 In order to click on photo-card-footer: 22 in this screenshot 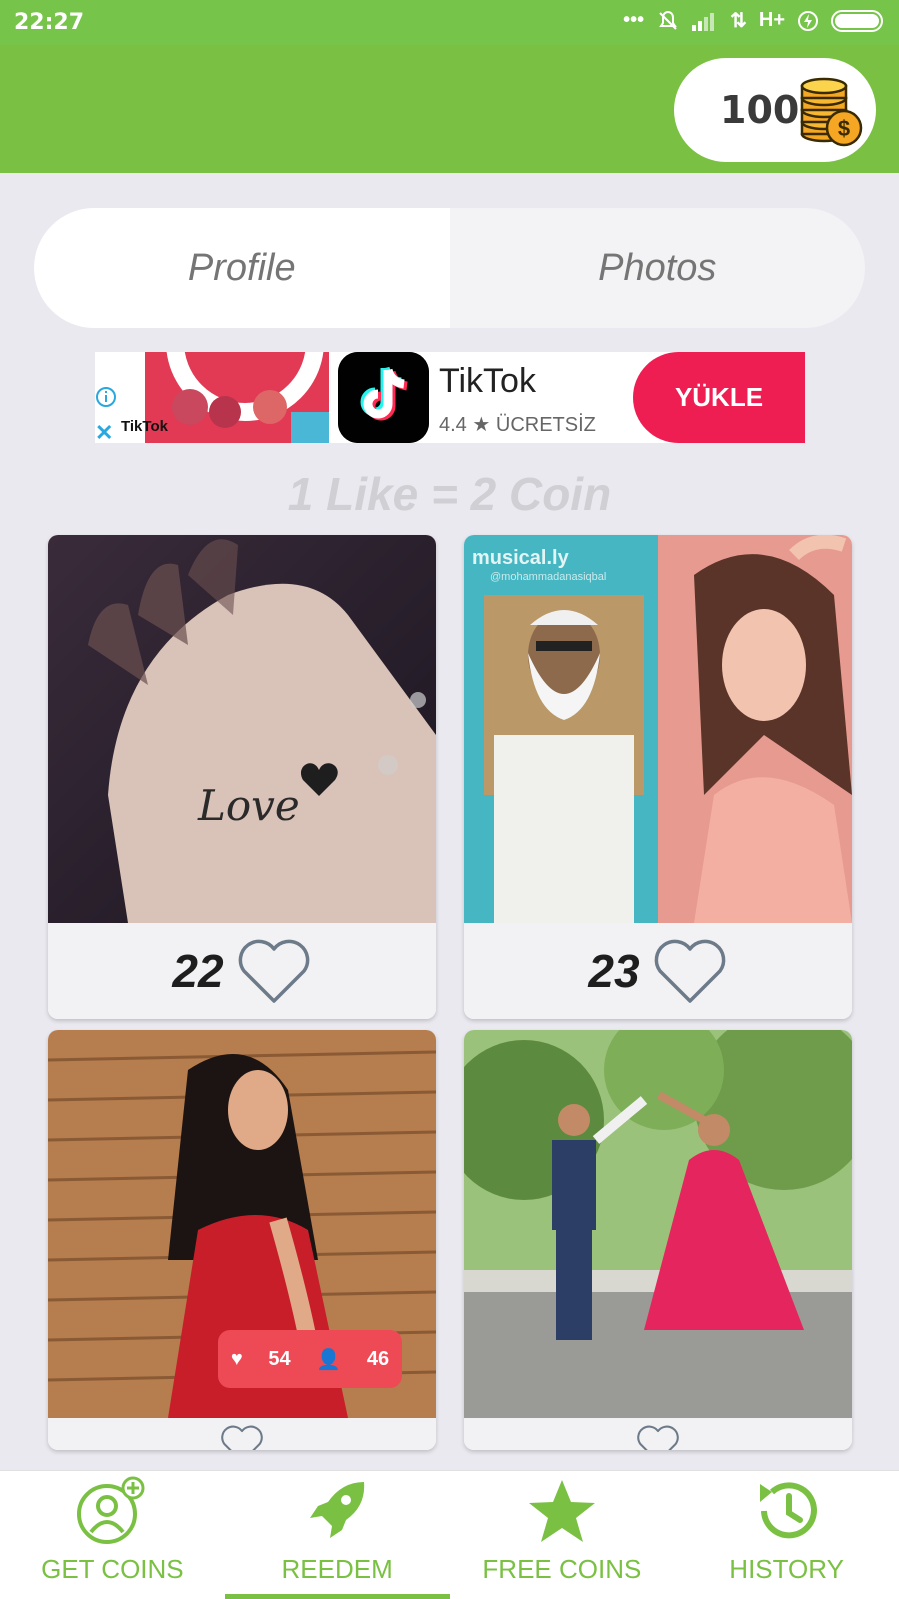, I will do `click(242, 971)`.